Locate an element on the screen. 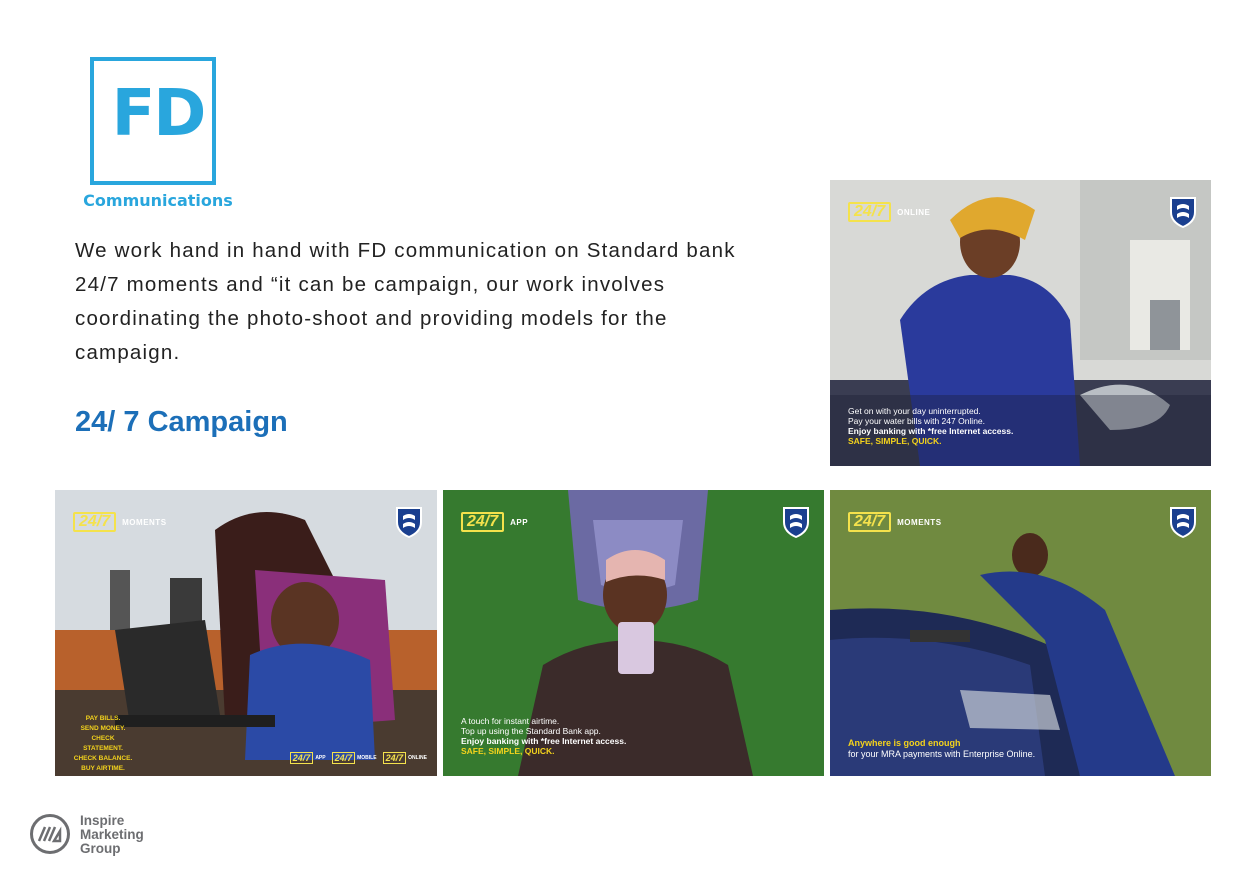 This screenshot has height=874, width=1240. copy-headline: Anywhere is good enough is located at coordinates (904, 743).